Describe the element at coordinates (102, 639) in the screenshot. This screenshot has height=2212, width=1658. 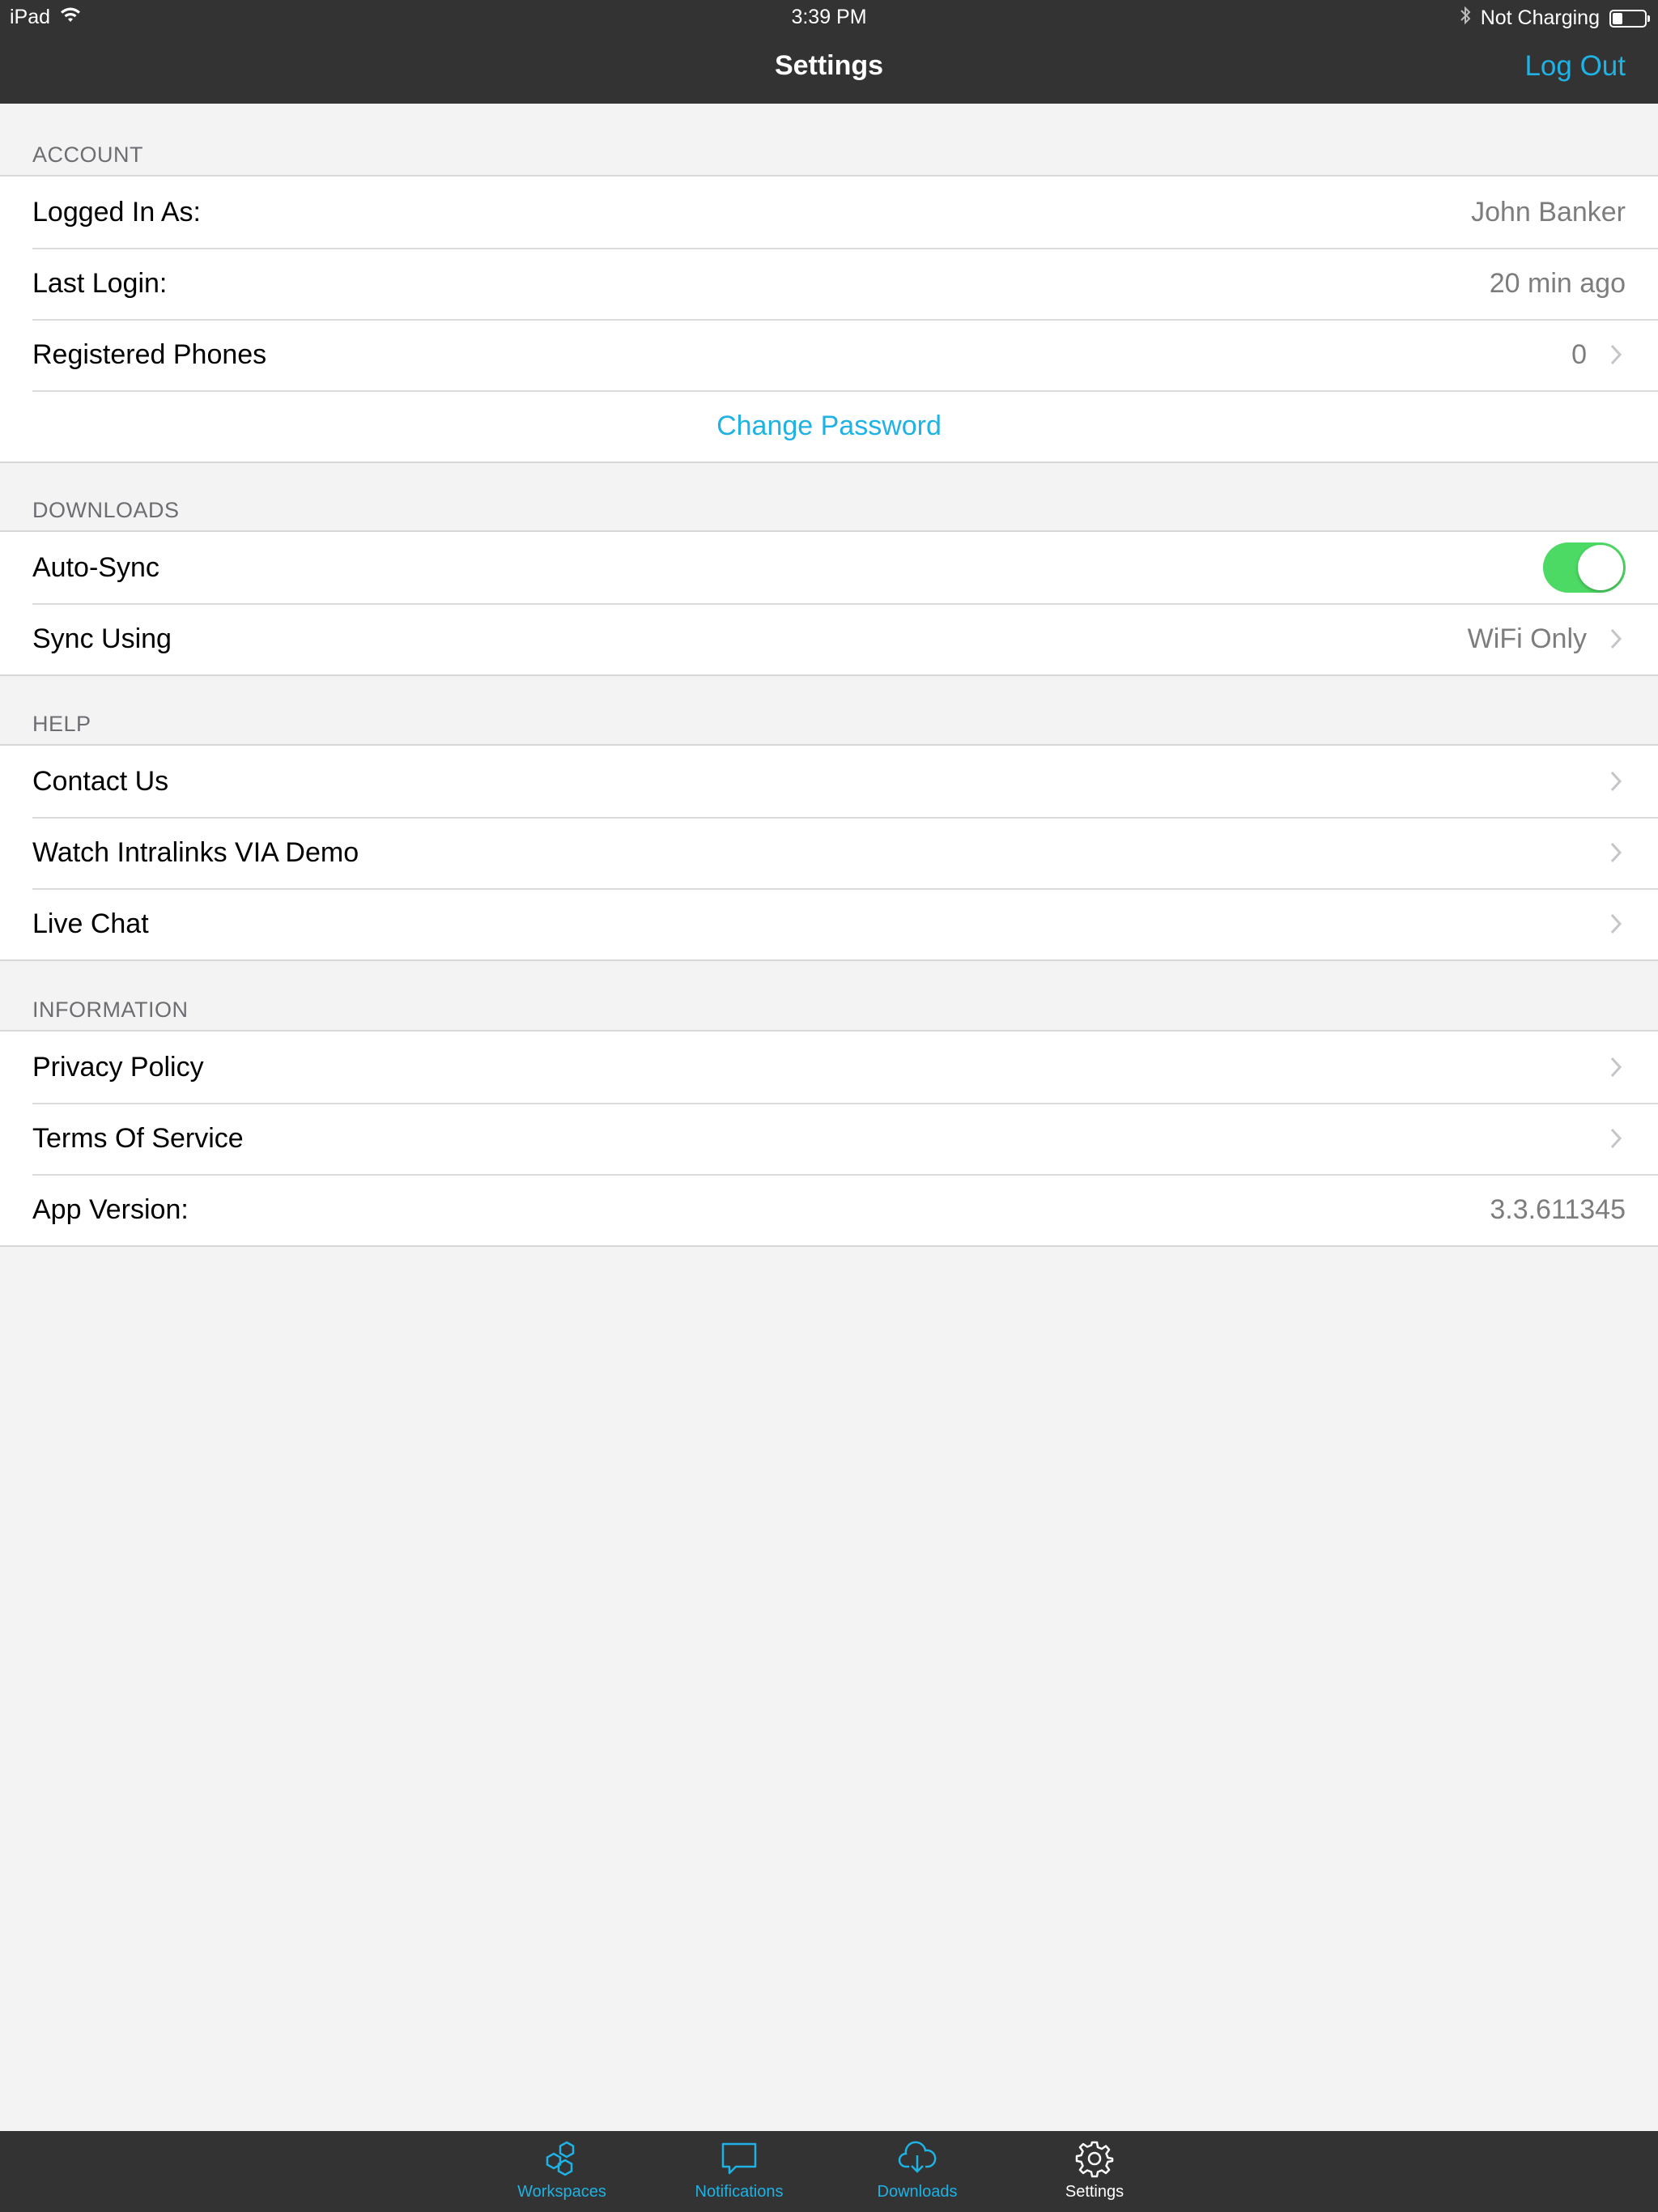
I see `sync-using-label: Sync Using` at that location.